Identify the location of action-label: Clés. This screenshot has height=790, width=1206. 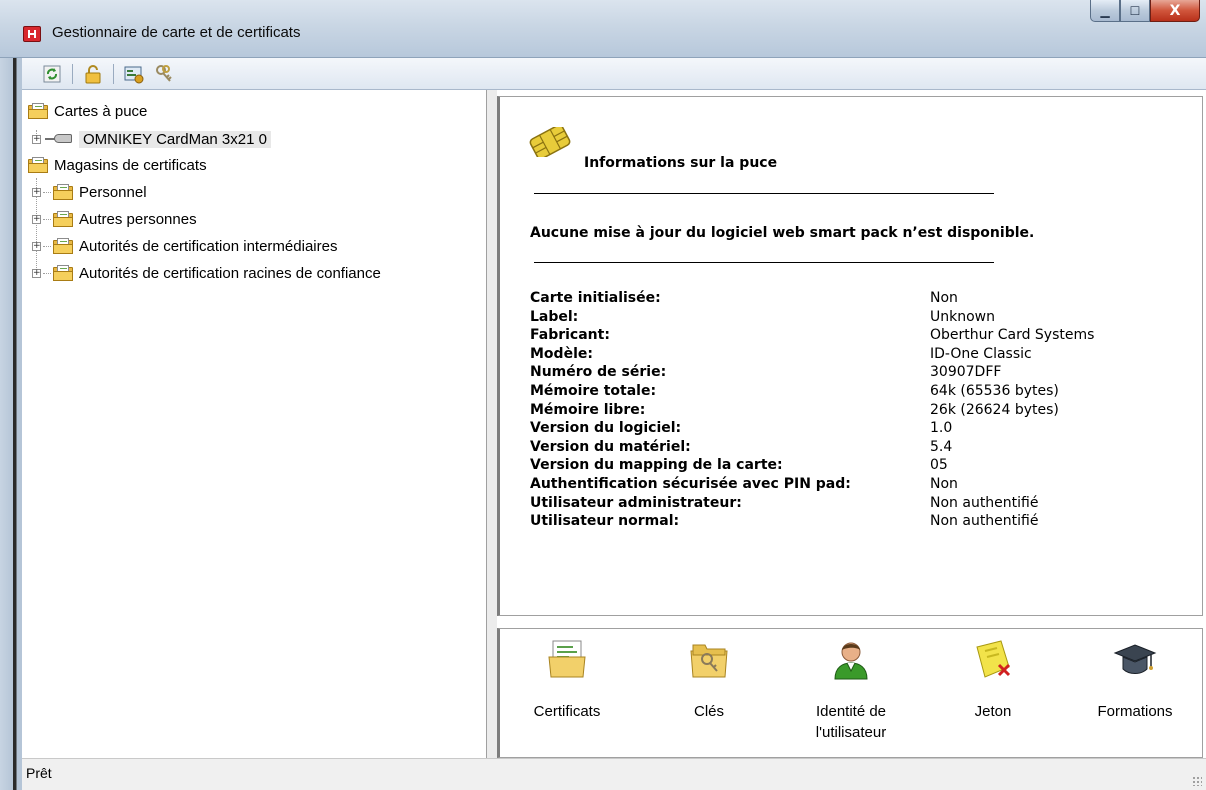
(708, 711).